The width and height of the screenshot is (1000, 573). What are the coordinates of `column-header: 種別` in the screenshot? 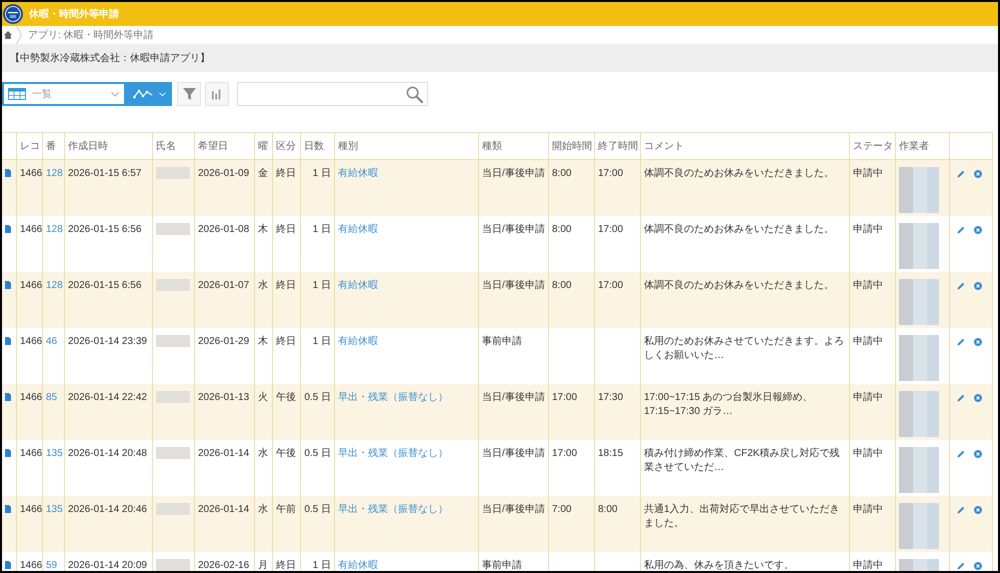 It's located at (406, 146).